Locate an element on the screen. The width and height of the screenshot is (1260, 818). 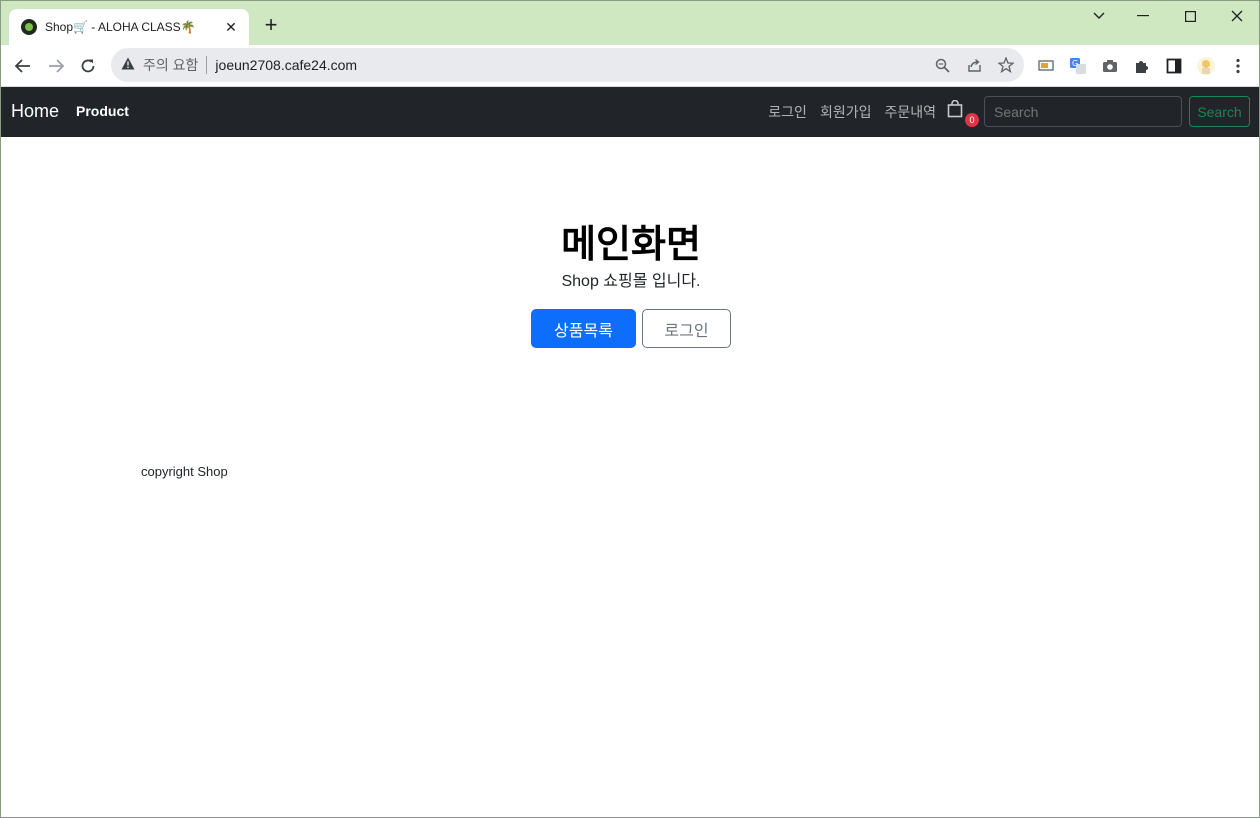
translate-icon: G is located at coordinates (1078, 66).